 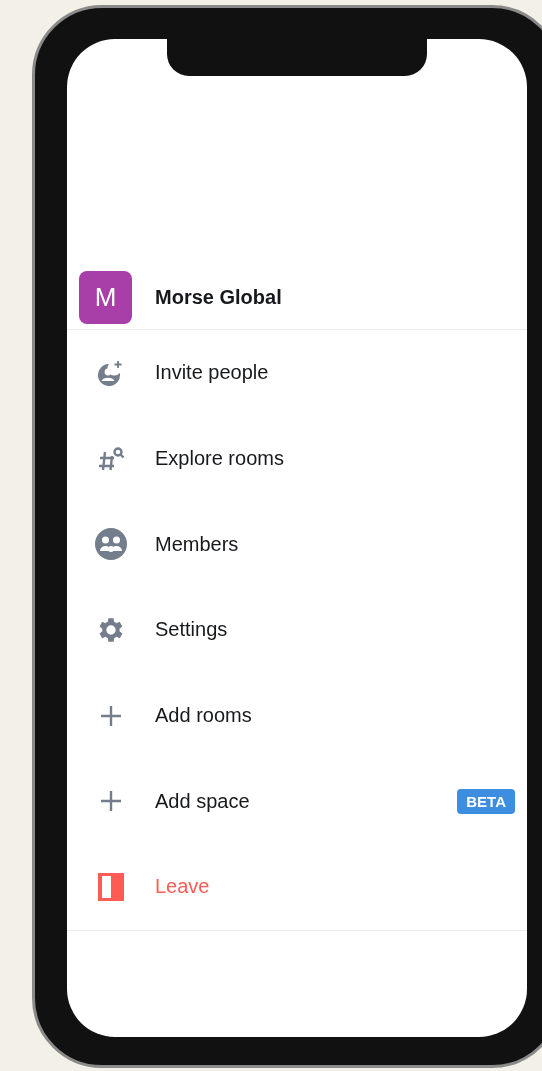 I want to click on people-group-icon, so click(x=111, y=544).